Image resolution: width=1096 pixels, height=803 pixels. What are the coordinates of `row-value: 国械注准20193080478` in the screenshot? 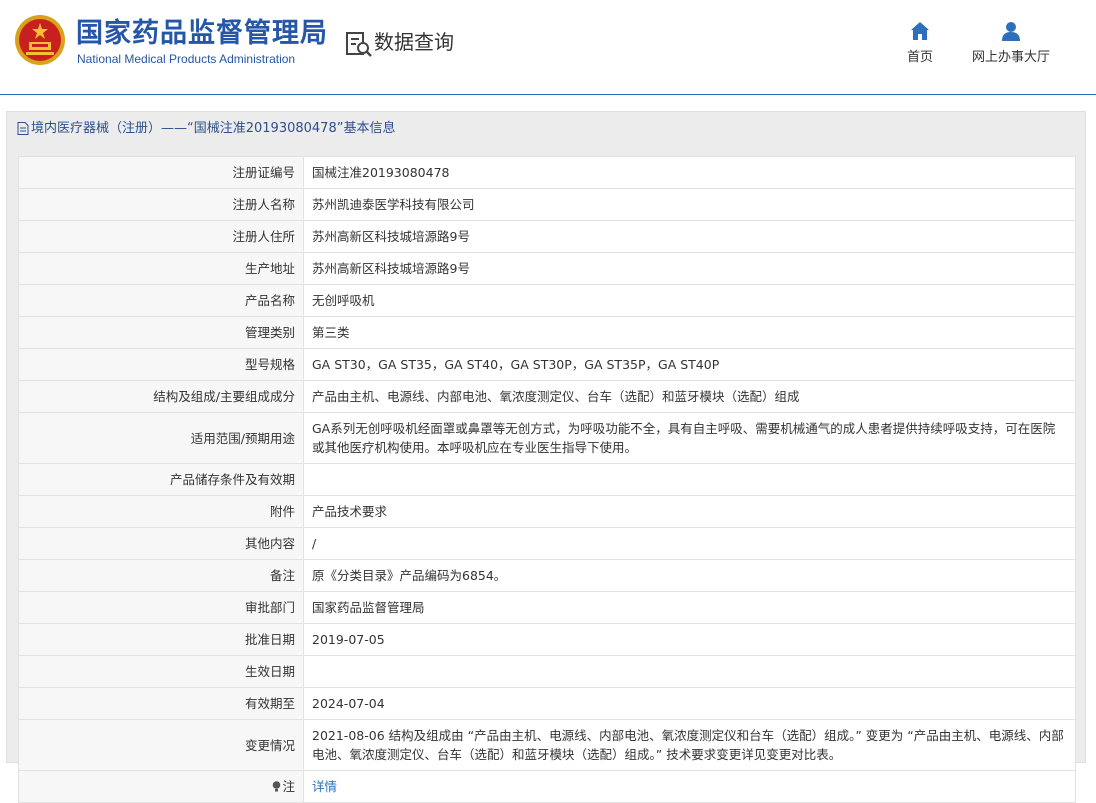 It's located at (689, 172).